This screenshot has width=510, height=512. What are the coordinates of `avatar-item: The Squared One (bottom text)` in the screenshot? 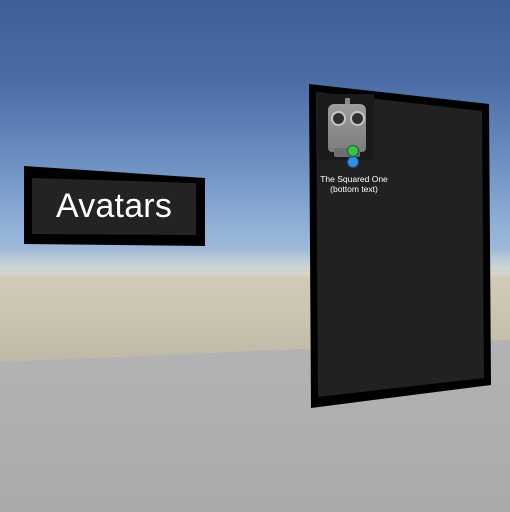 It's located at (350, 147).